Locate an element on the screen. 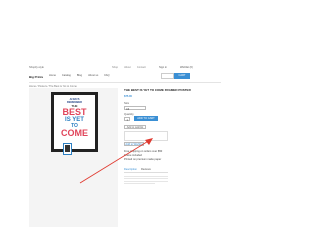 The height and width of the screenshot is (250, 320). bullet-item: Printed on premium matte paper is located at coordinates (143, 159).